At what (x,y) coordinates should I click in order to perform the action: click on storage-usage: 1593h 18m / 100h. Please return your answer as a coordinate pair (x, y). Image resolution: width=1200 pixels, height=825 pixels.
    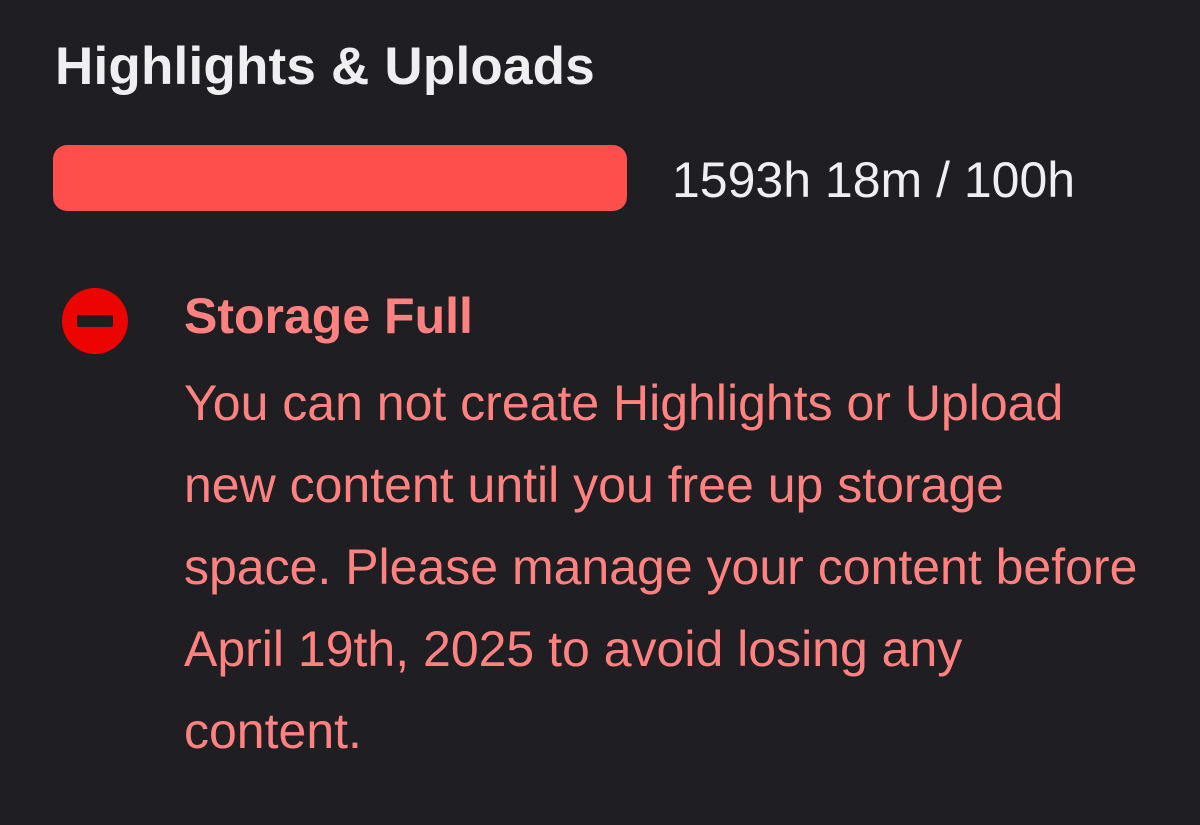
    Looking at the image, I should click on (608, 178).